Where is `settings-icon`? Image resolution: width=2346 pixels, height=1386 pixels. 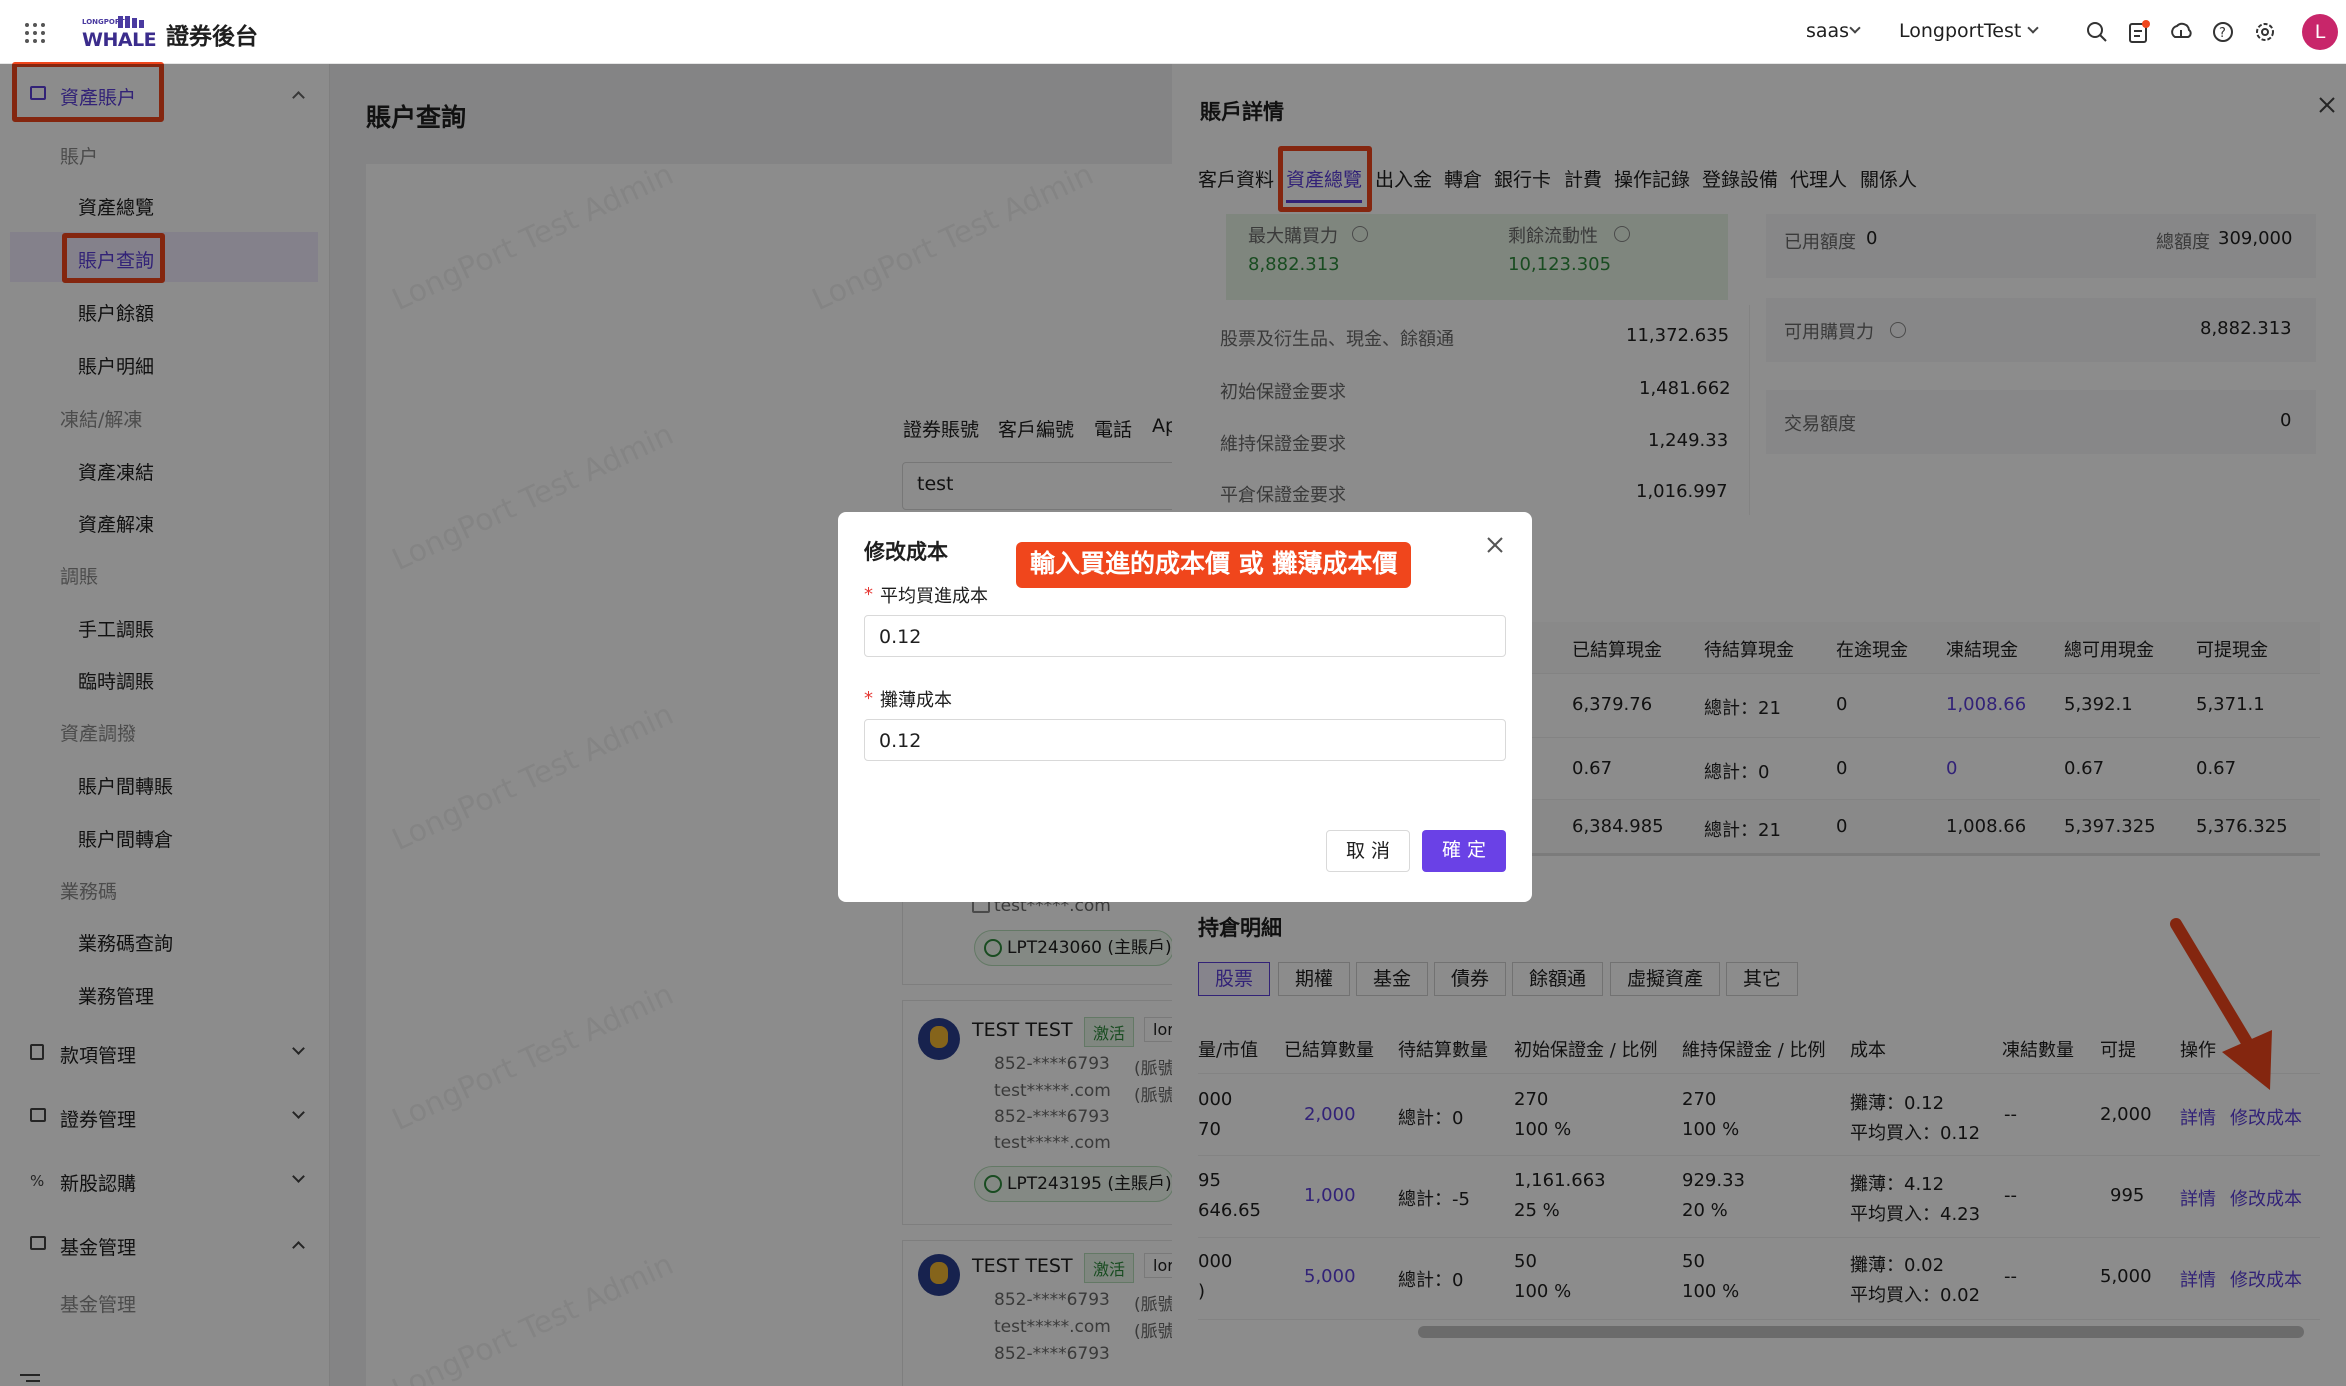 settings-icon is located at coordinates (2265, 32).